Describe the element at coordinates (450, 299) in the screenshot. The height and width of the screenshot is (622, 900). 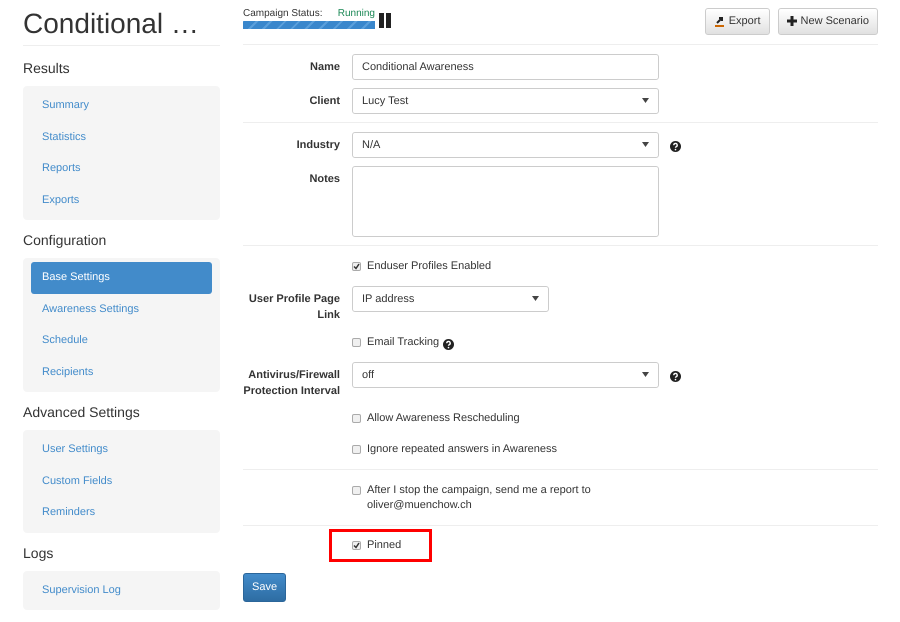
I see `select-field: IP address` at that location.